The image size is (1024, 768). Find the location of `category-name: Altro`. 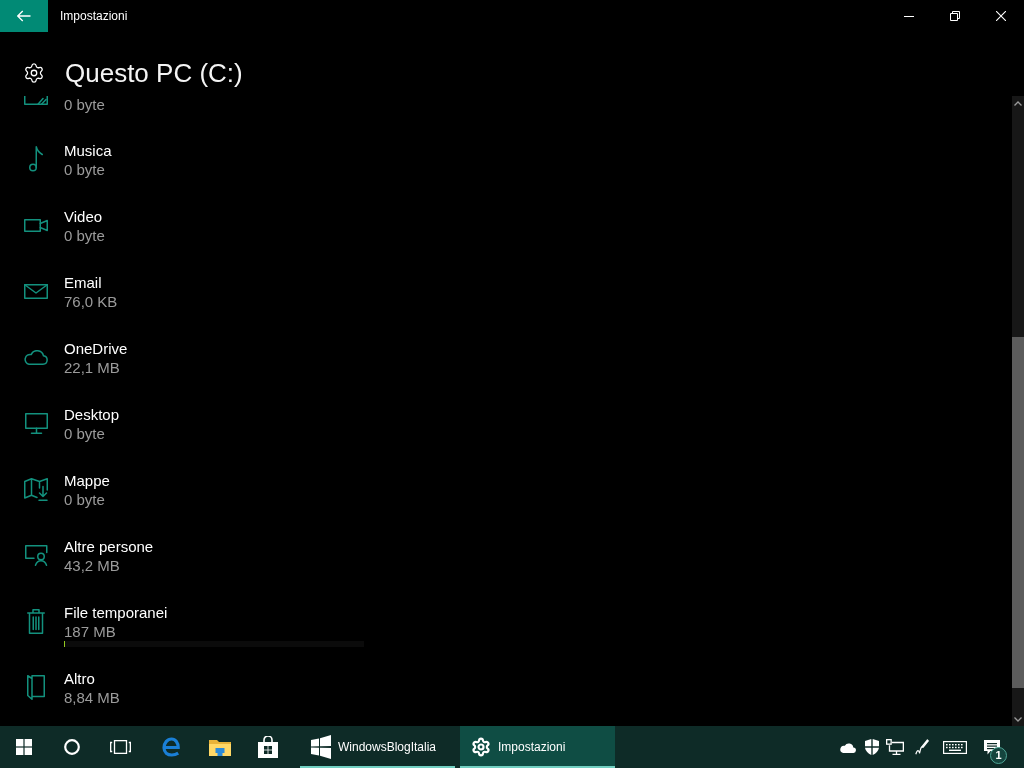

category-name: Altro is located at coordinates (79, 679).